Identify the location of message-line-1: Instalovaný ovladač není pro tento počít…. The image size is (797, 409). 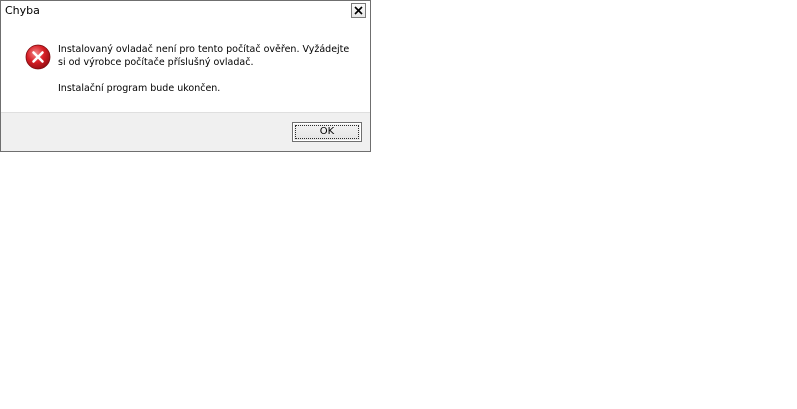
(204, 56).